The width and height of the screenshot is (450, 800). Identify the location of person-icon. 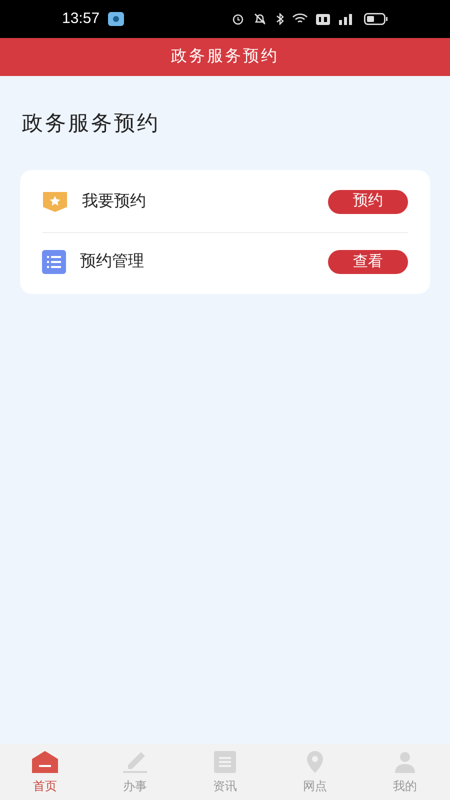
(405, 762).